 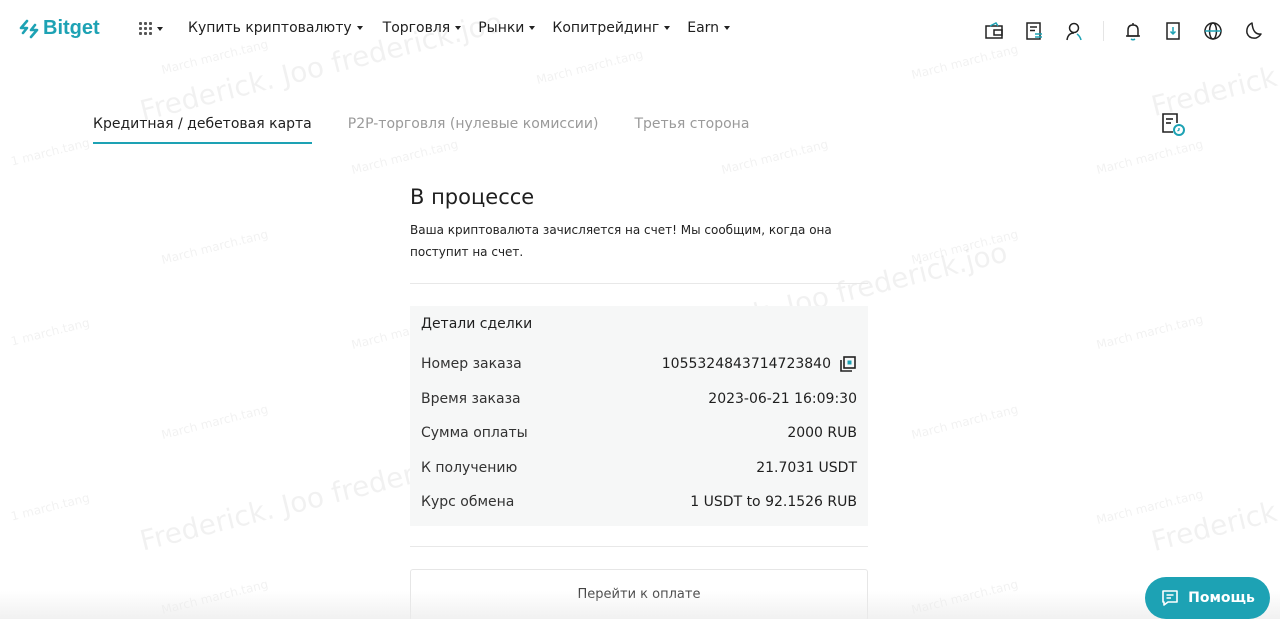 I want to click on detail-row-order-time: Время заказа 2023-06-21 16:09:30, so click(x=639, y=399).